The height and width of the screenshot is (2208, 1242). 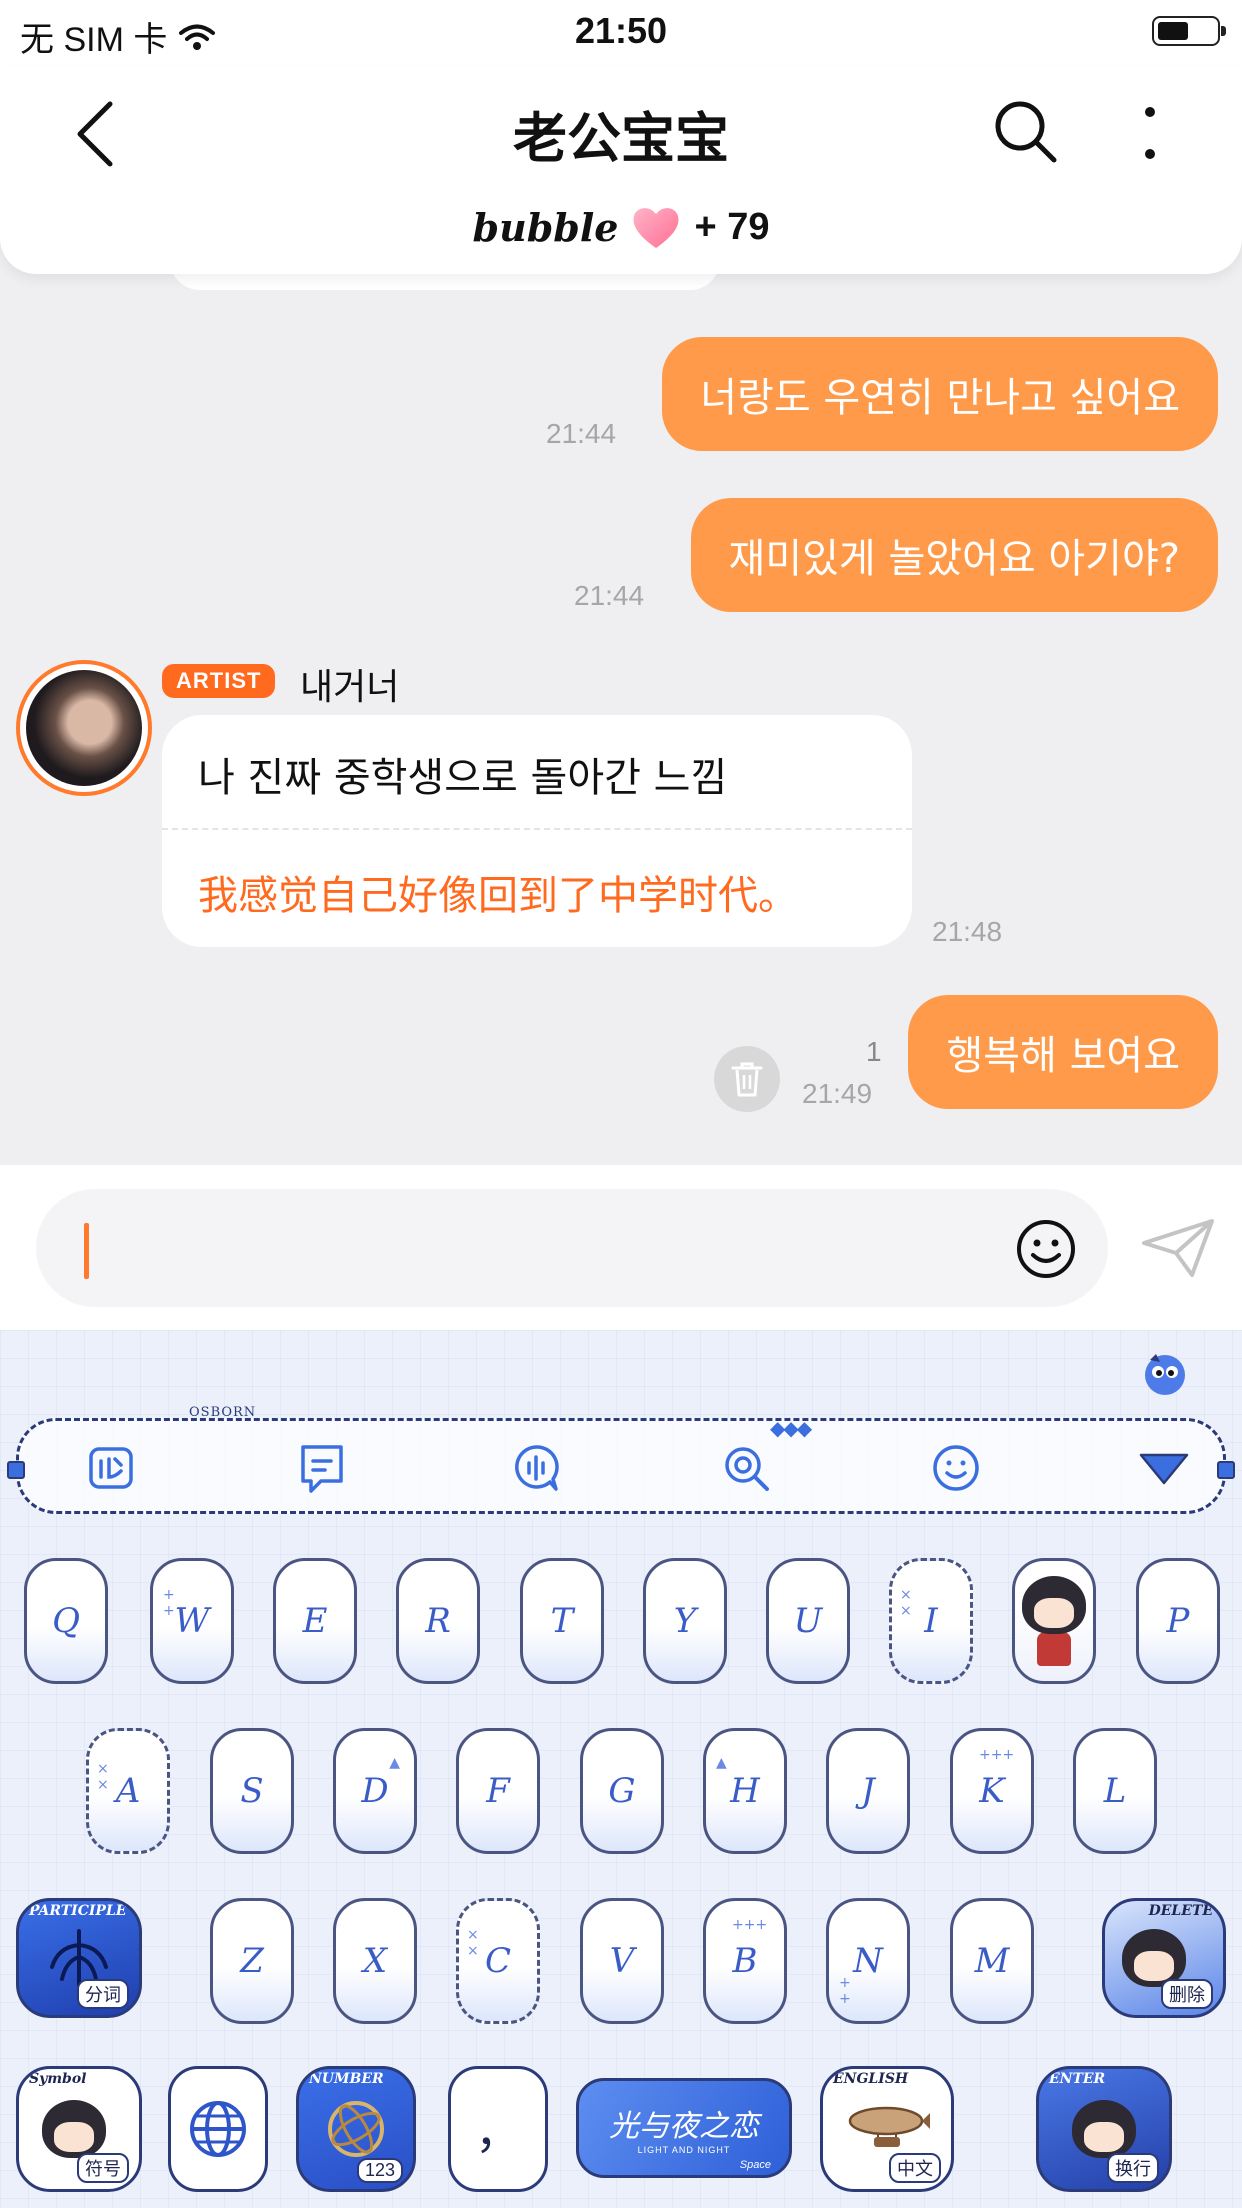 I want to click on message-time: 21:49, so click(x=837, y=1093).